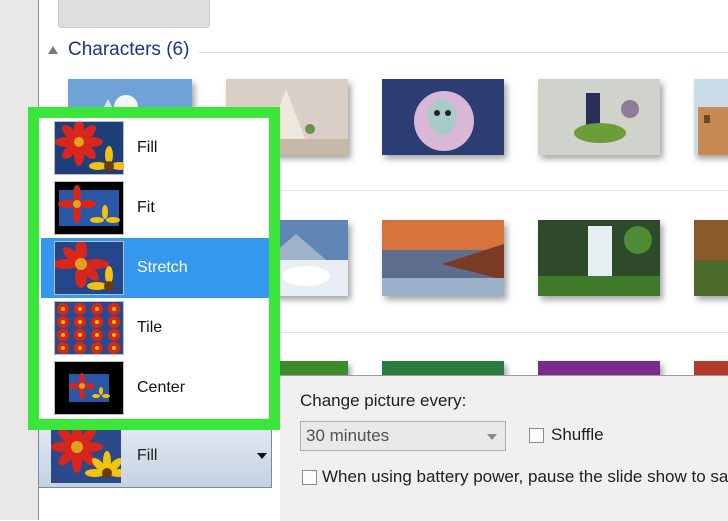  What do you see at coordinates (262, 456) in the screenshot?
I see `chevron-down-icon` at bounding box center [262, 456].